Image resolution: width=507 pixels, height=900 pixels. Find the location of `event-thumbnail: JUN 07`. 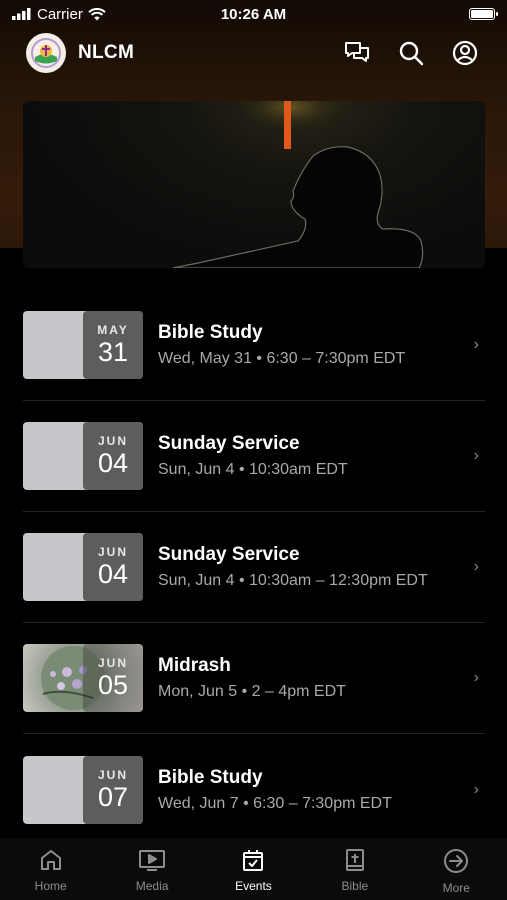

event-thumbnail: JUN 07 is located at coordinates (83, 789).